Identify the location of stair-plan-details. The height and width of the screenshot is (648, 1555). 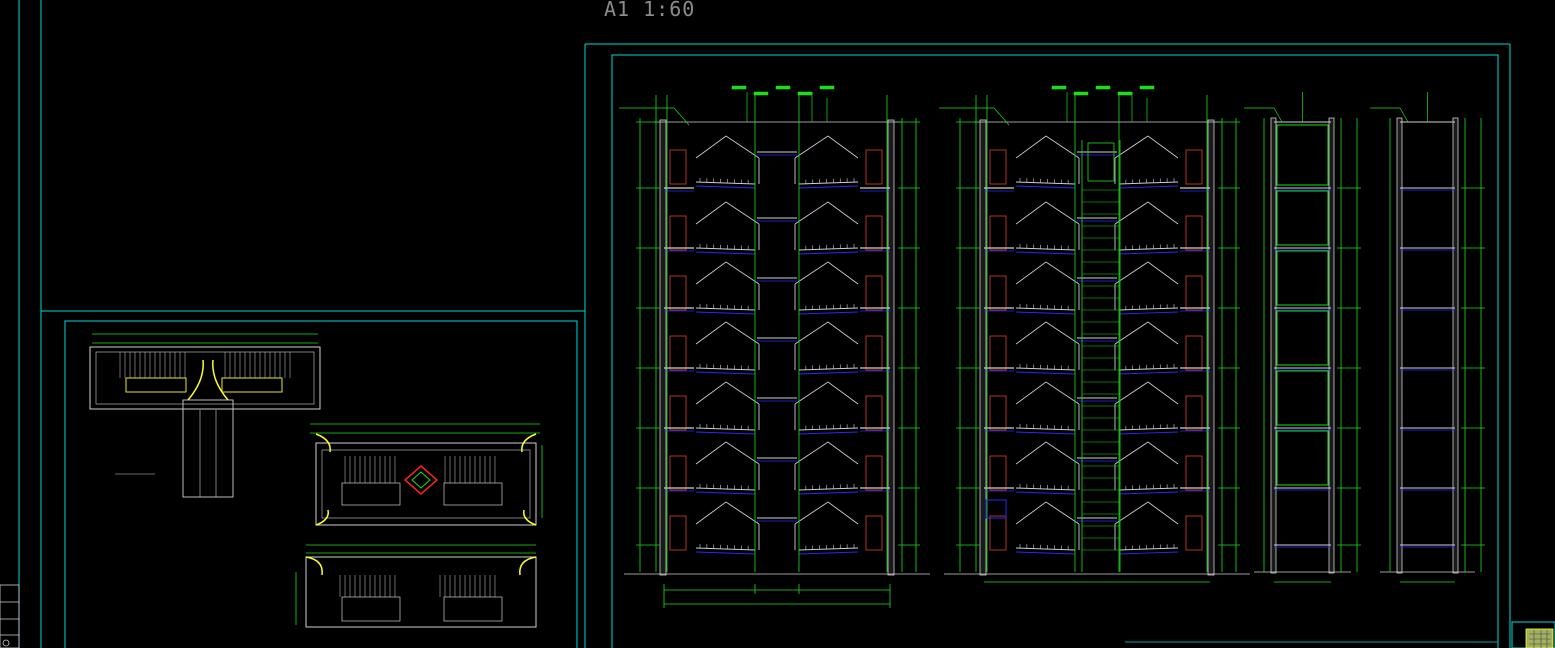
(316, 480).